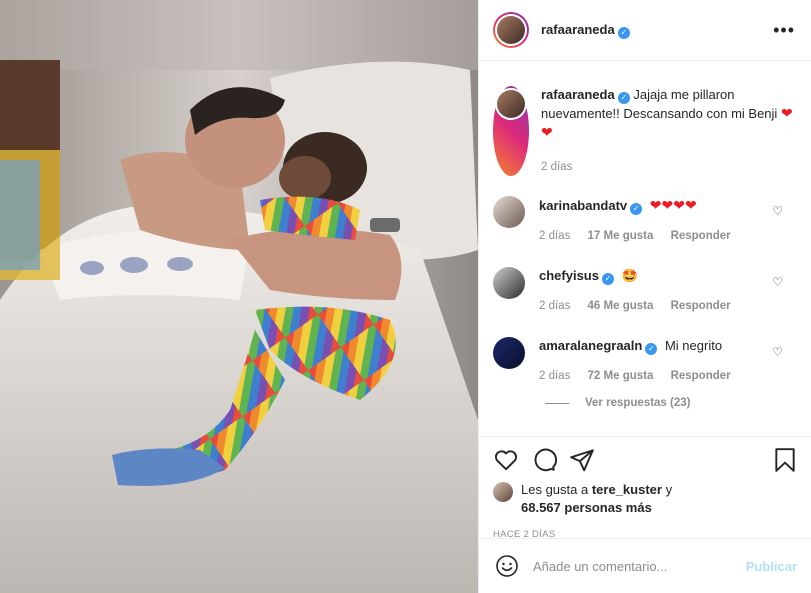  I want to click on commenter-username: chefyisus, so click(569, 275).